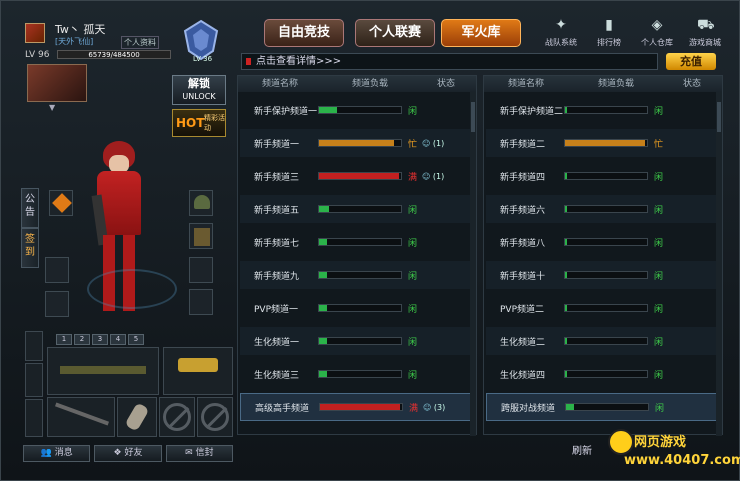  What do you see at coordinates (199, 90) in the screenshot?
I see `unlock-button: 解锁 UNLOCK` at bounding box center [199, 90].